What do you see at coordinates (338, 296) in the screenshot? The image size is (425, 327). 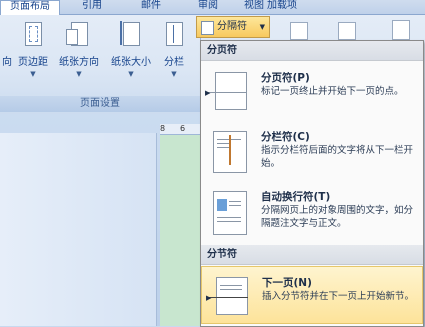 I see `next-page-desc: 插入分节符并在下一页上开始新节。` at bounding box center [338, 296].